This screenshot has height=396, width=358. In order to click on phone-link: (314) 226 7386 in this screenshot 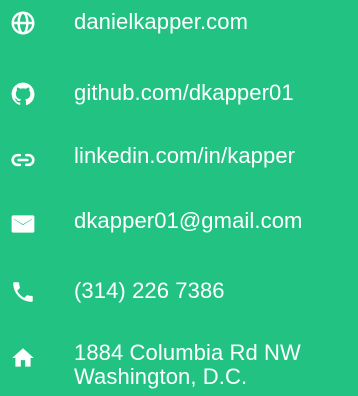, I will do `click(149, 291)`.